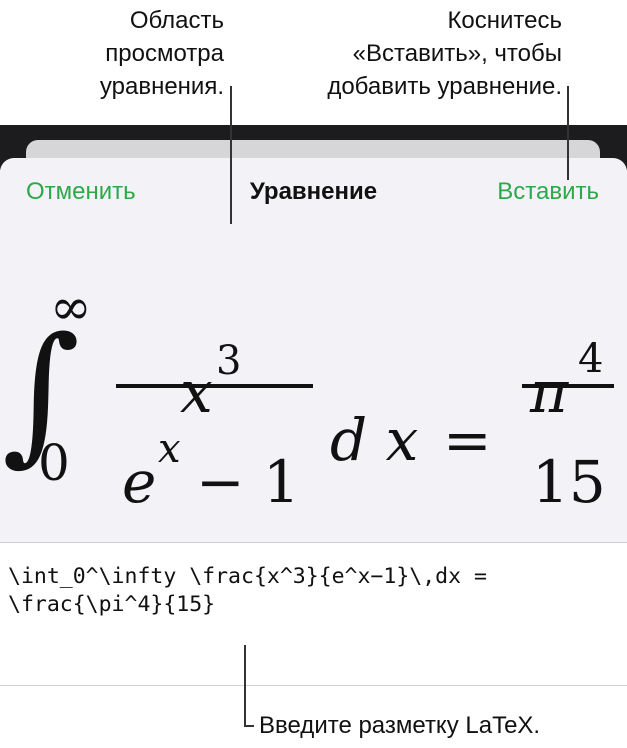  I want to click on callout-line: «Вставить», чтобы, so click(457, 53).